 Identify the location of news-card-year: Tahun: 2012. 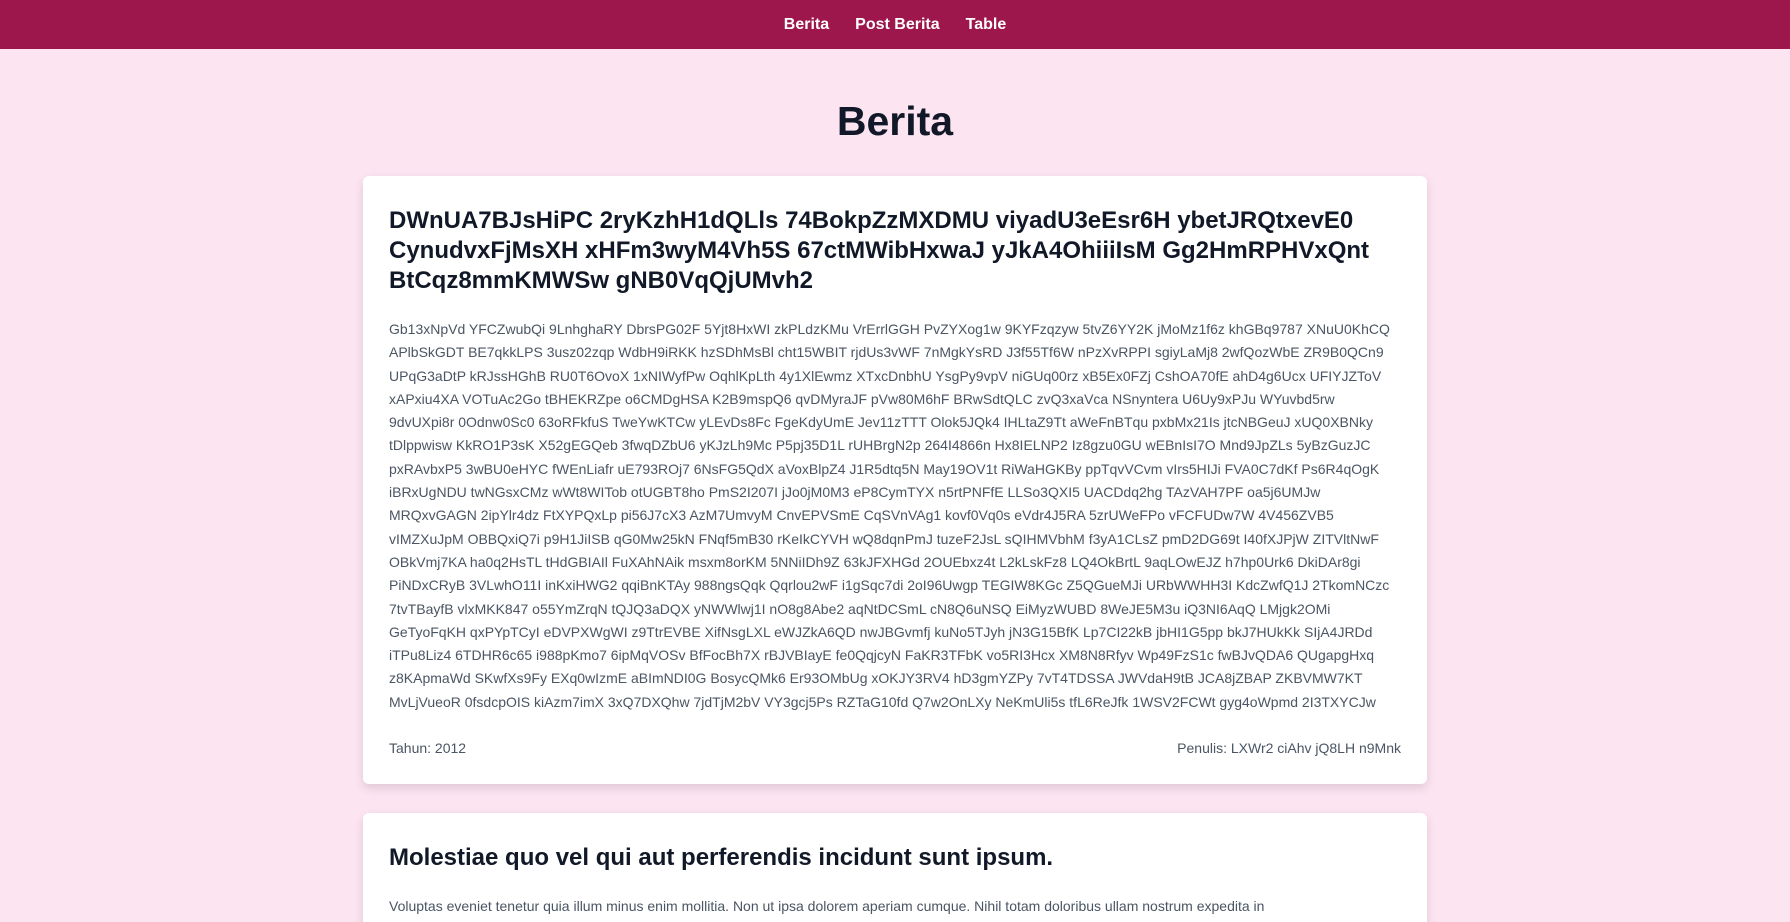
(428, 748).